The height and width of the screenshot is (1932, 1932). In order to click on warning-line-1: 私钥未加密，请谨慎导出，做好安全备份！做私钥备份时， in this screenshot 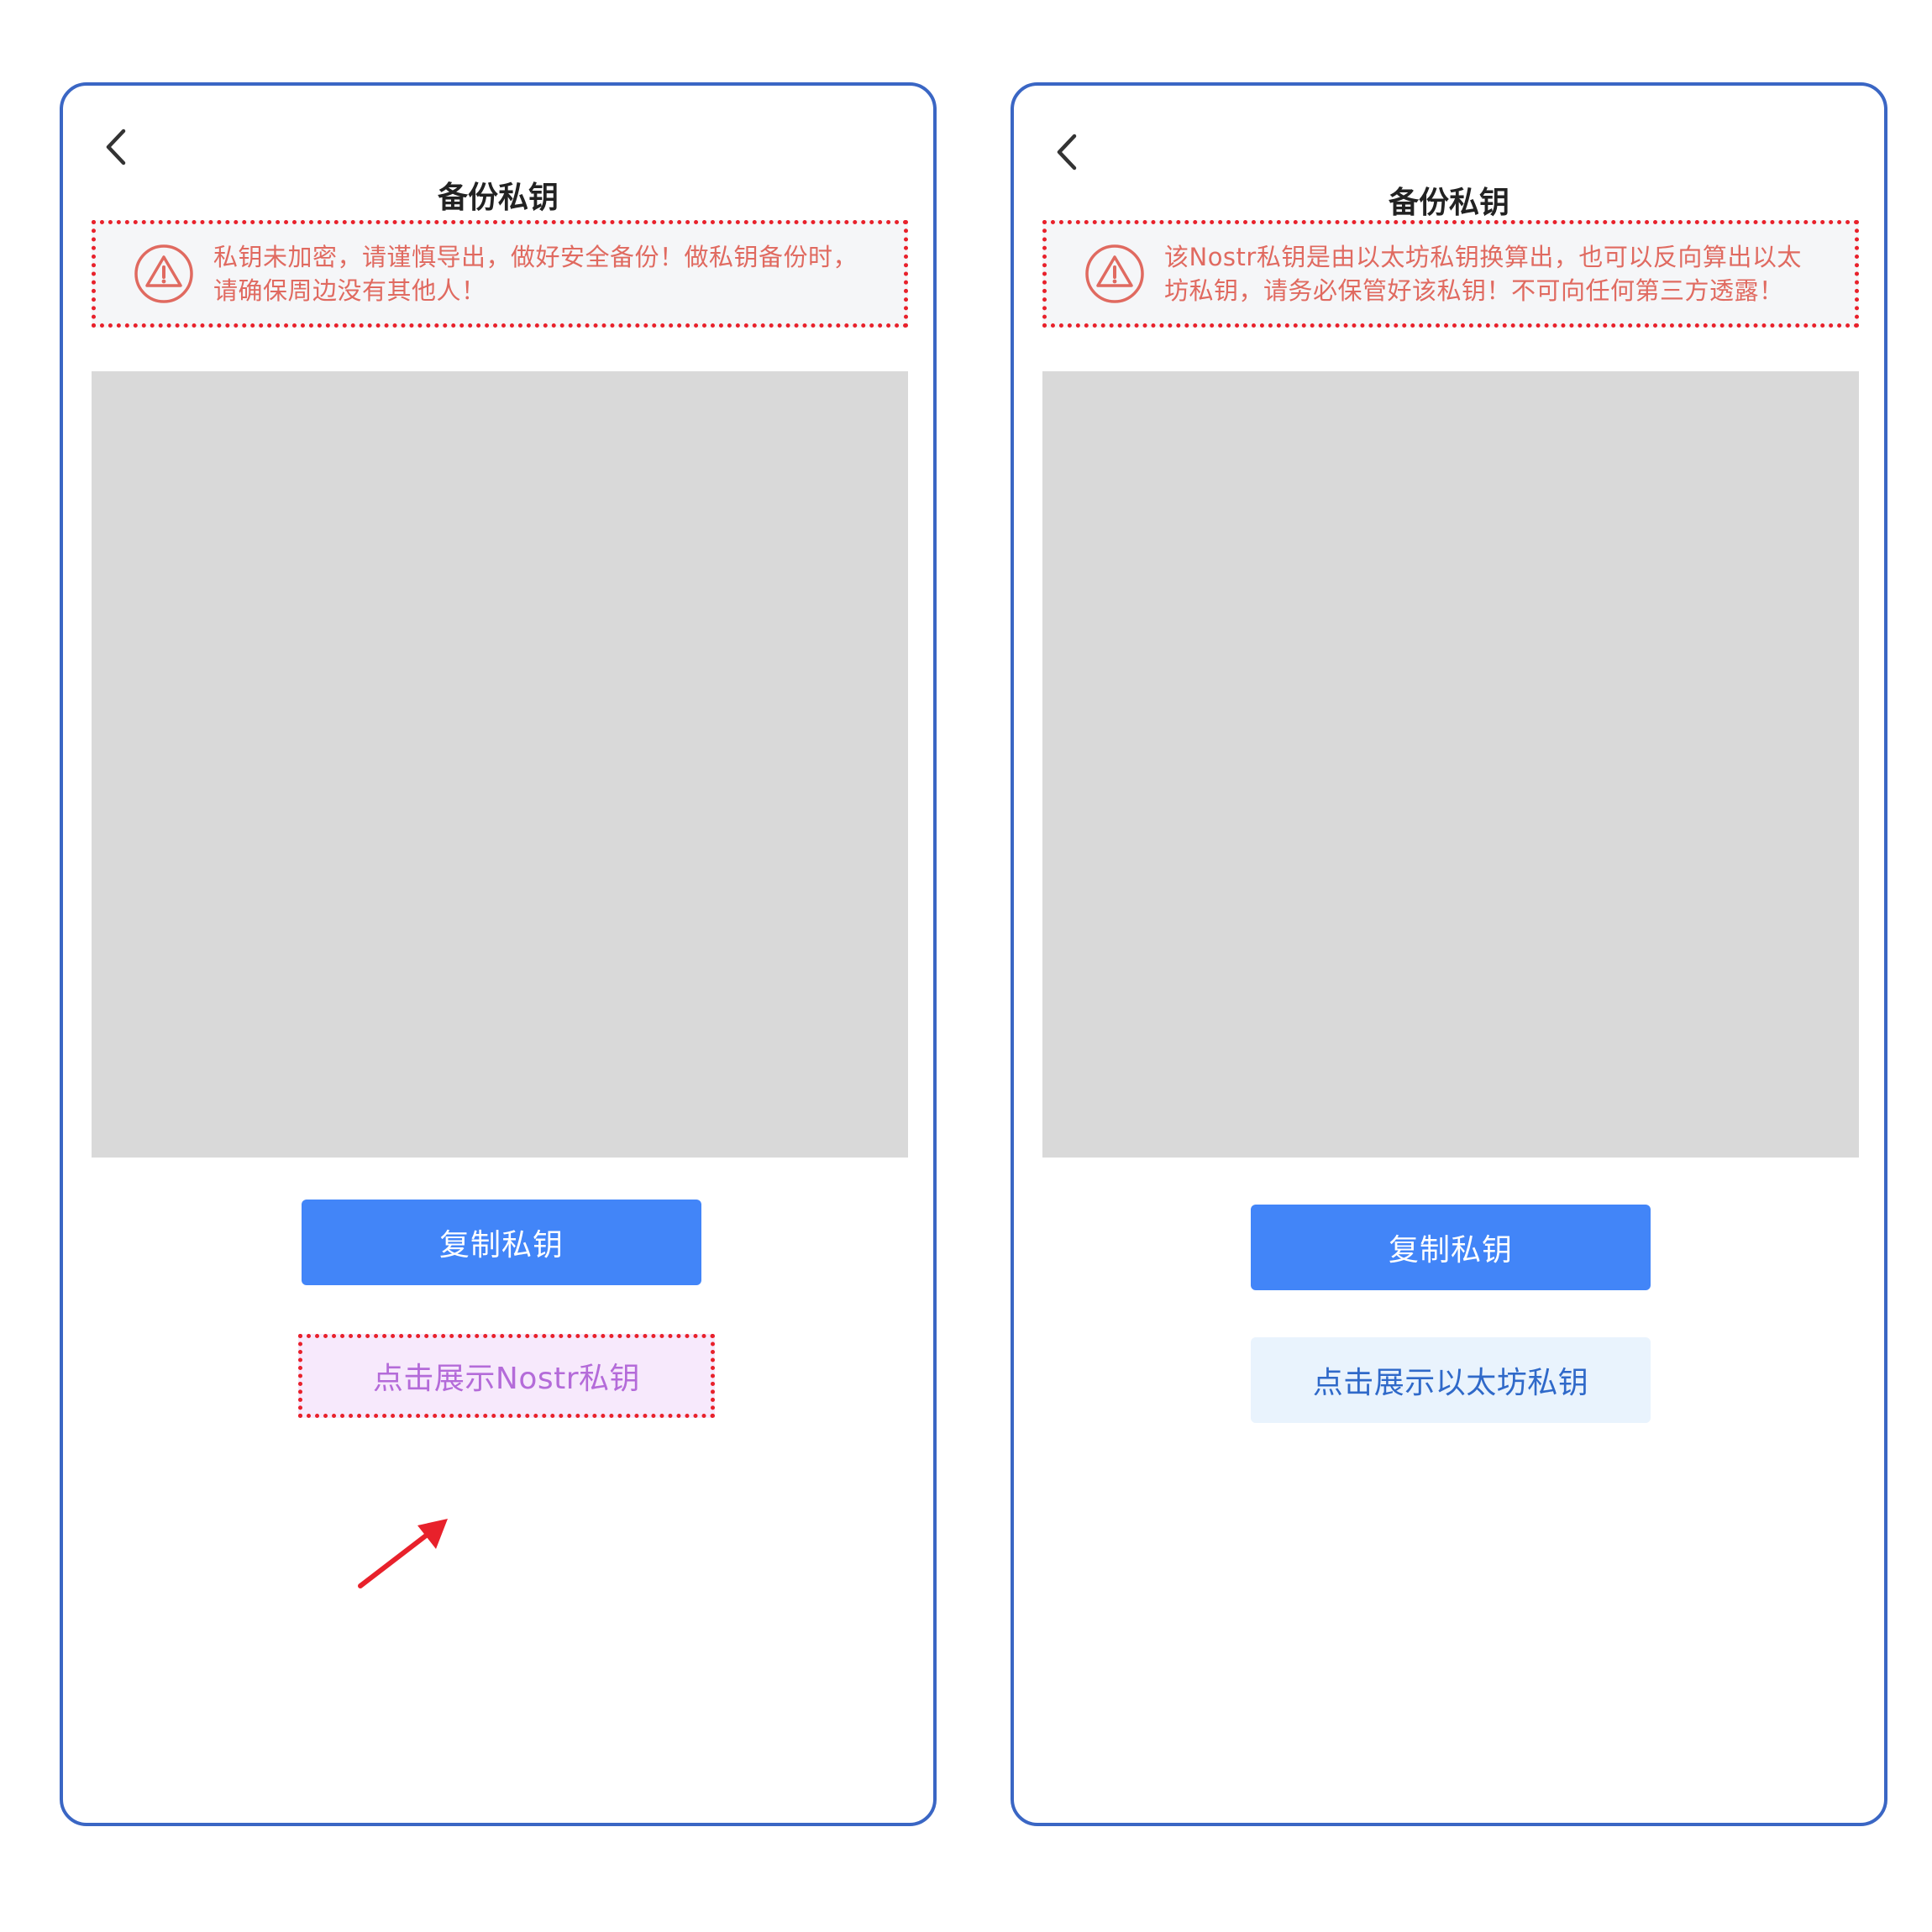, I will do `click(535, 257)`.